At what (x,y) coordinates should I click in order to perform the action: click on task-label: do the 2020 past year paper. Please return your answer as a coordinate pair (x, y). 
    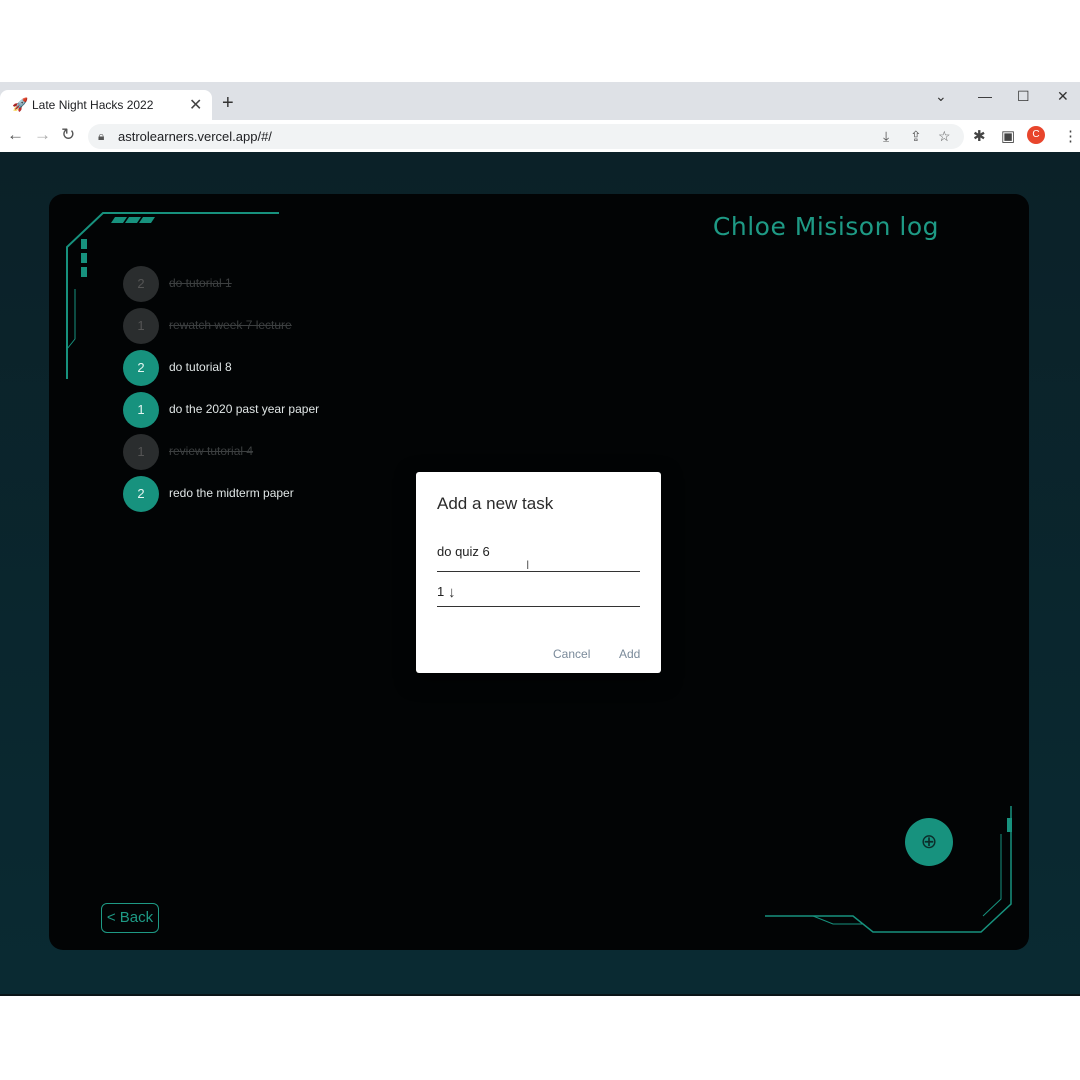
    Looking at the image, I should click on (244, 409).